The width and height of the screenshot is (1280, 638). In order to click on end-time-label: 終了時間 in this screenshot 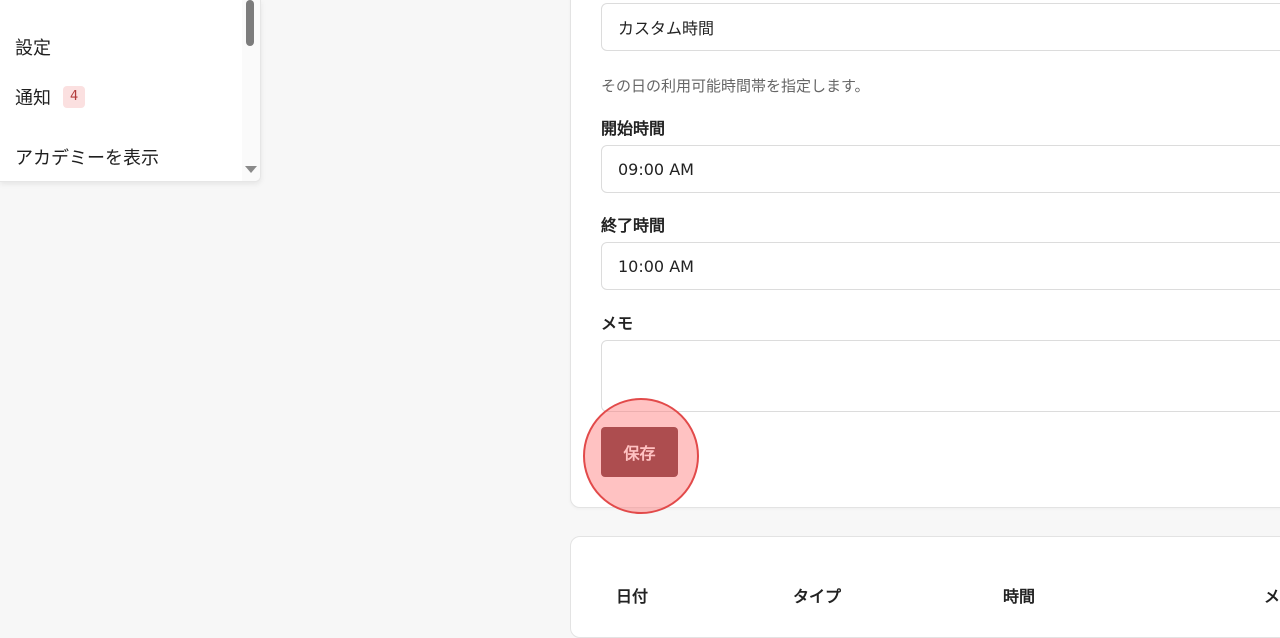, I will do `click(633, 225)`.